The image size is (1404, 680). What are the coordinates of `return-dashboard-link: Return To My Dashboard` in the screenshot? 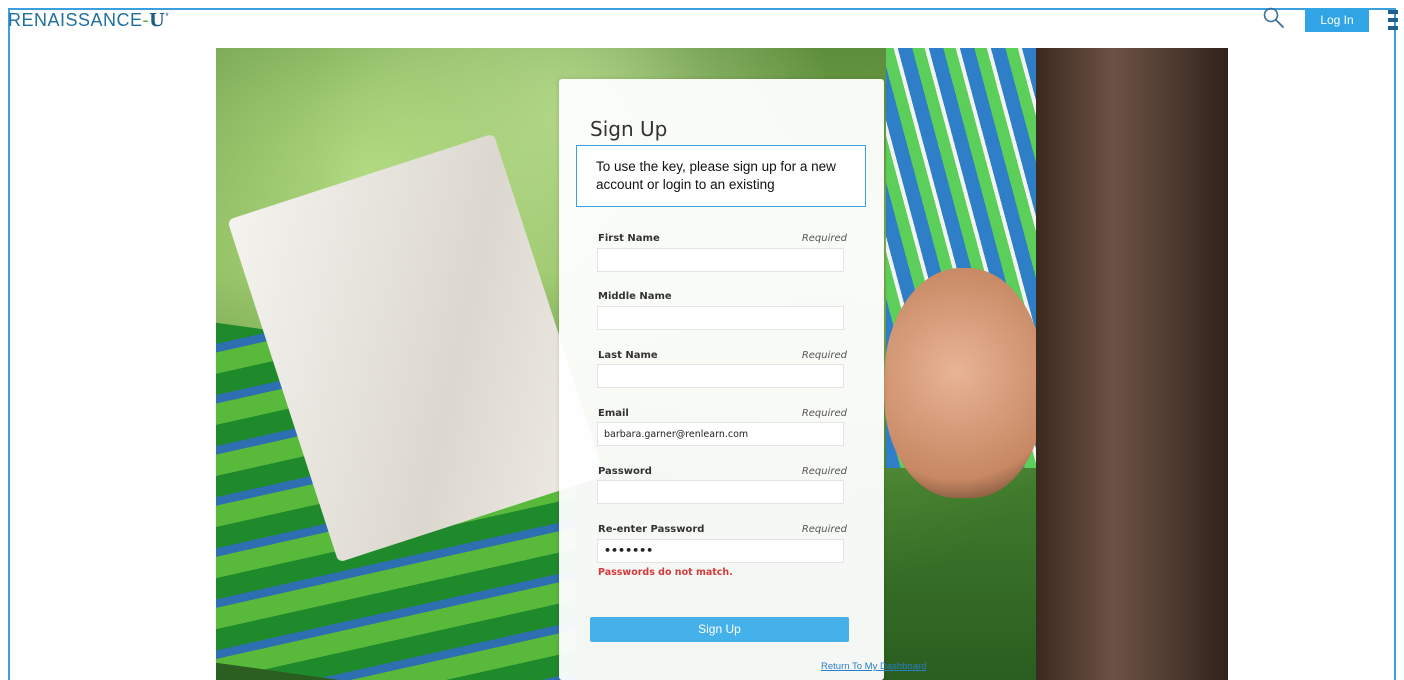 It's located at (873, 666).